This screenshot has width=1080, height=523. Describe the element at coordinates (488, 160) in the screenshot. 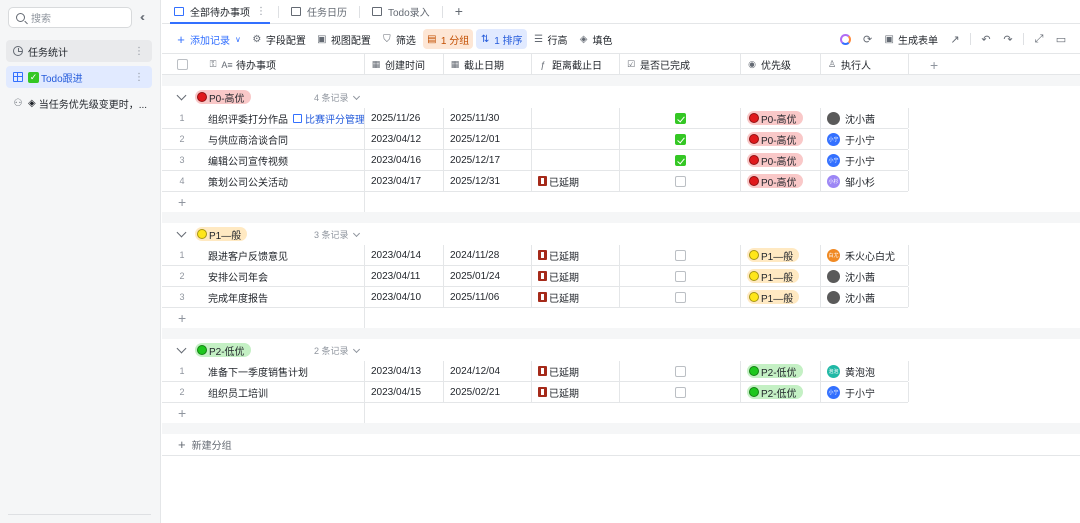

I see `cell-due: 2025/12/17` at that location.